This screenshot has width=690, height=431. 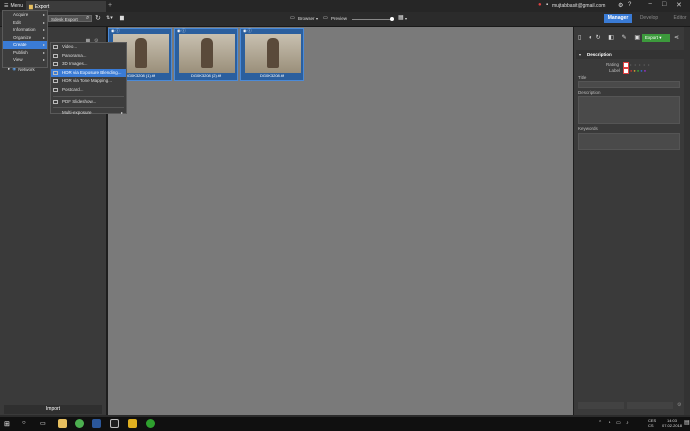 I want to click on preview-icon: ▭, so click(x=325, y=18).